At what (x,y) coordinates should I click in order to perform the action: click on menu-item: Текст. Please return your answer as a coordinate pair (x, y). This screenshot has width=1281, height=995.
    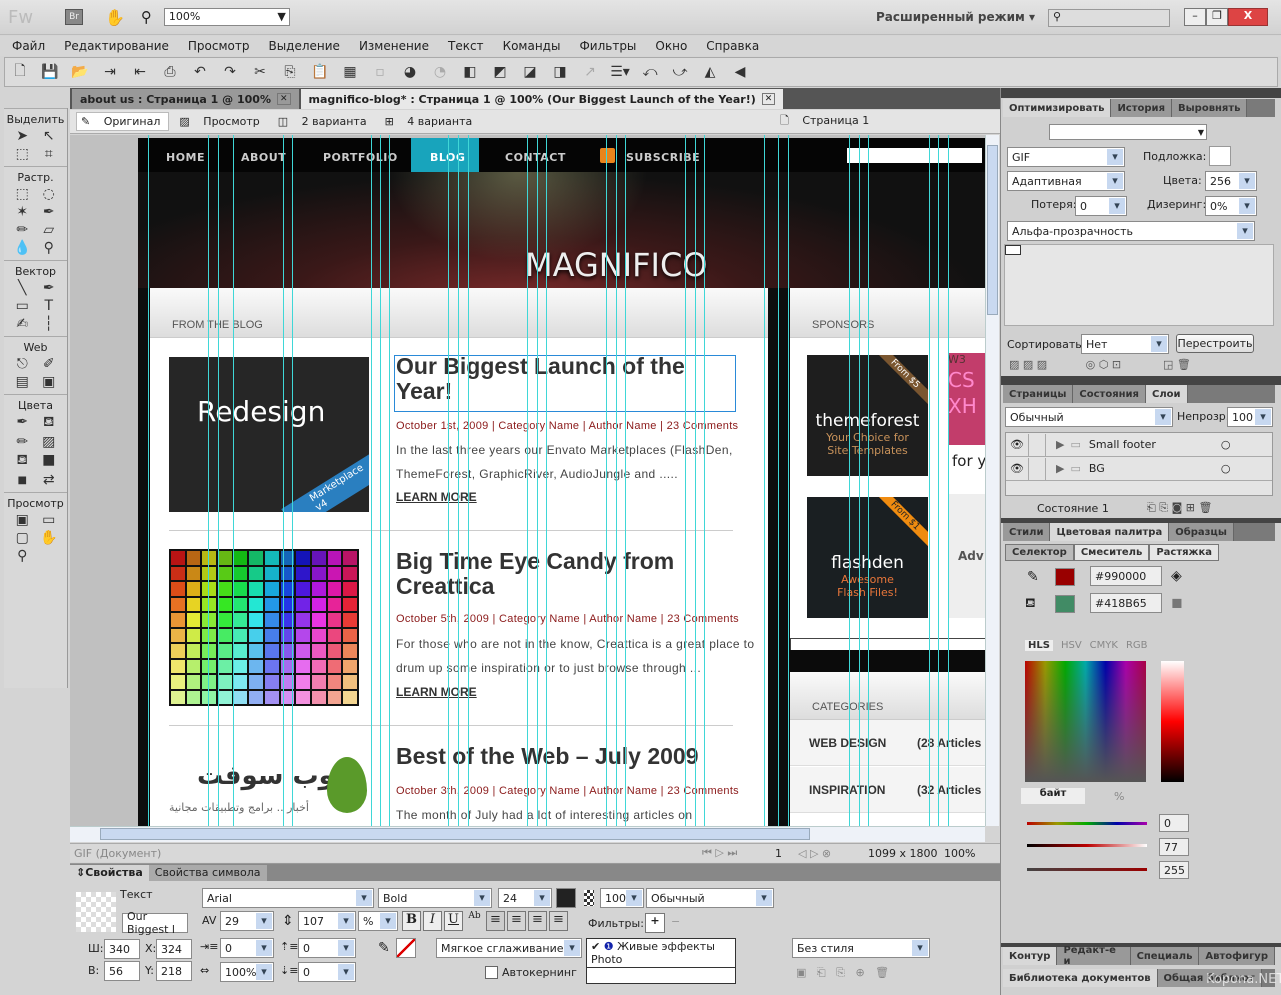
    Looking at the image, I should click on (466, 46).